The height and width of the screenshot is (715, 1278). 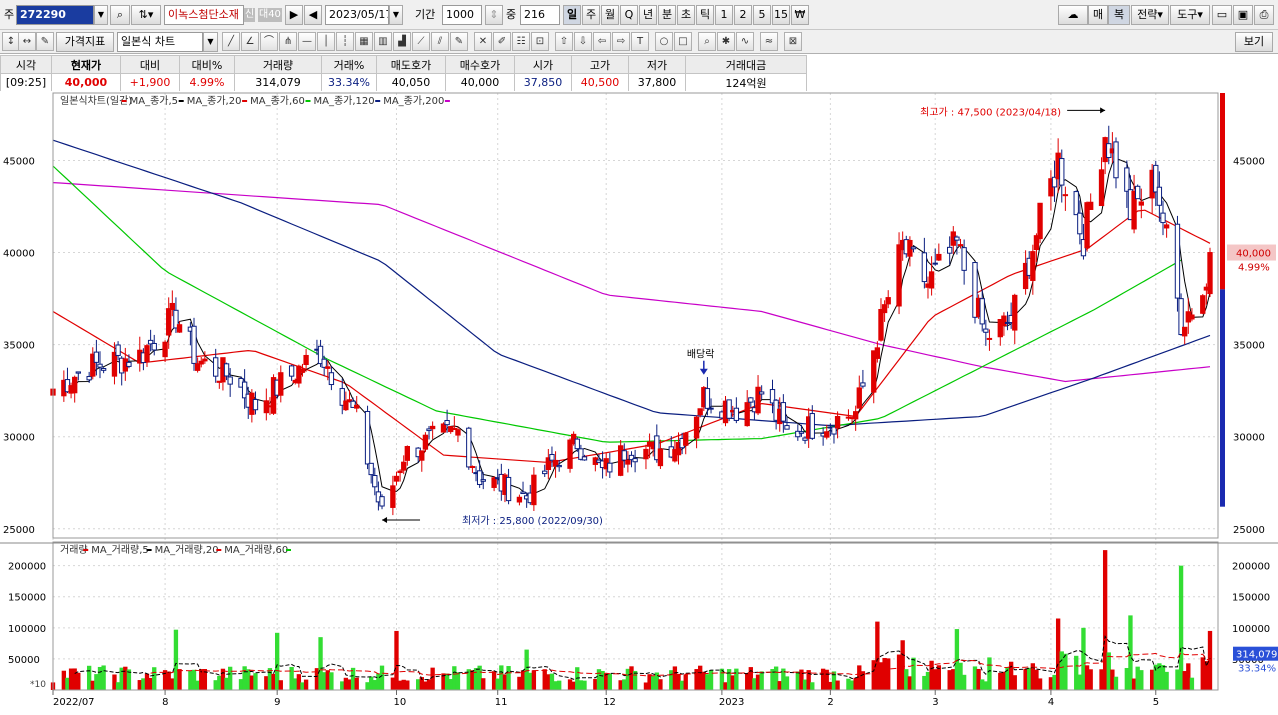 What do you see at coordinates (745, 41) in the screenshot?
I see `wave-tool-button: ∿` at bounding box center [745, 41].